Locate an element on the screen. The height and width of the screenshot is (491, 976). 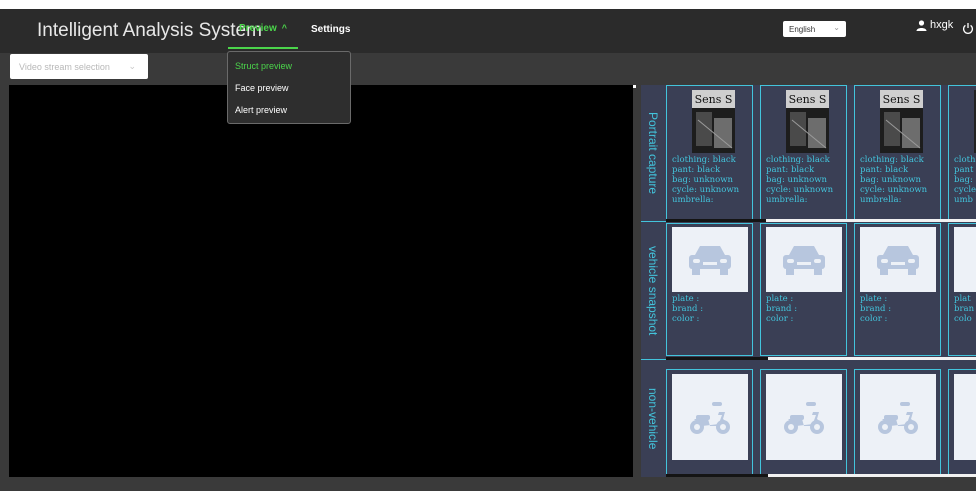
nav-preview-tab: Preview ^ is located at coordinates (263, 29).